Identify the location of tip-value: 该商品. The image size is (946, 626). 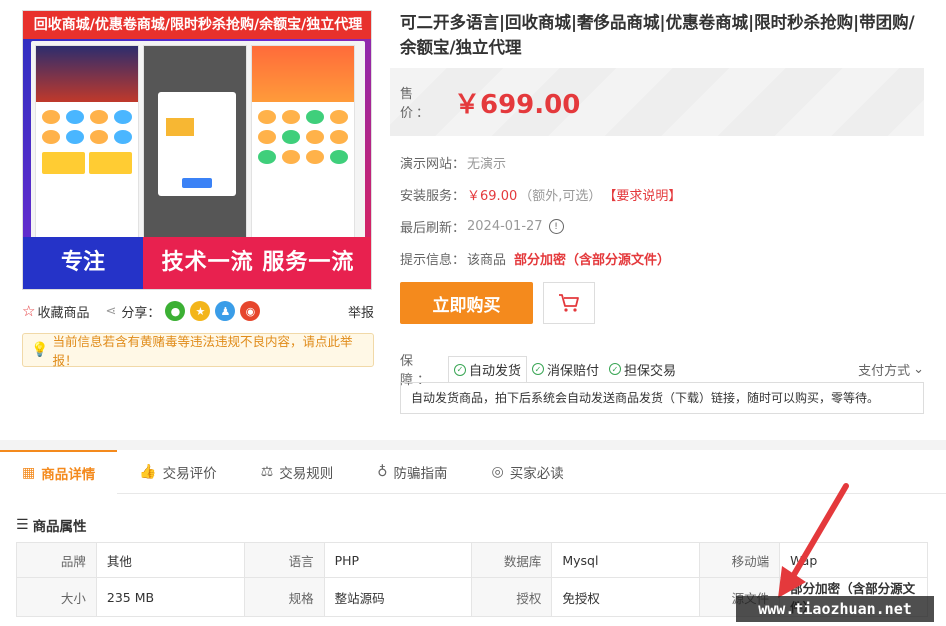
(487, 260).